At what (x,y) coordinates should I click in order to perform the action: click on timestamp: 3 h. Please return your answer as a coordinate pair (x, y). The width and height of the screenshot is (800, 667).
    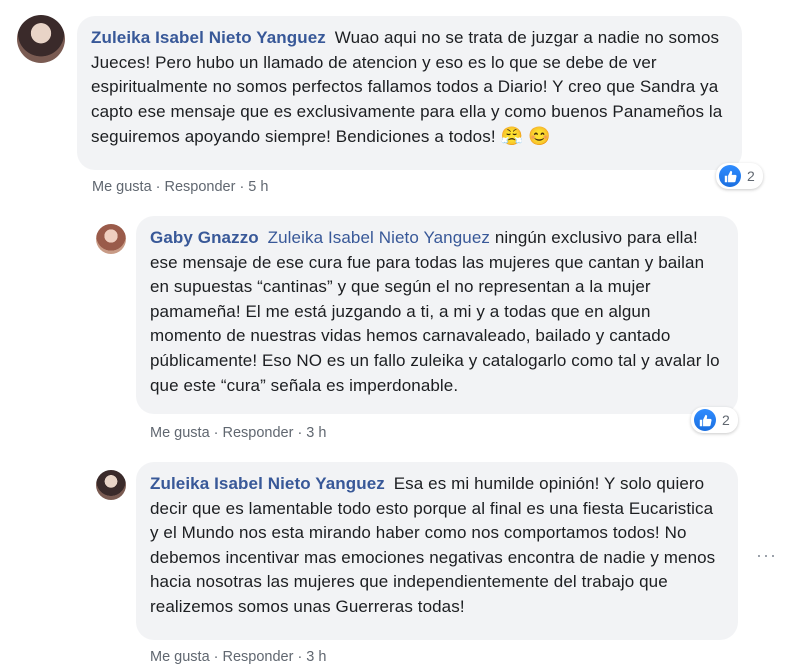
    Looking at the image, I should click on (316, 657).